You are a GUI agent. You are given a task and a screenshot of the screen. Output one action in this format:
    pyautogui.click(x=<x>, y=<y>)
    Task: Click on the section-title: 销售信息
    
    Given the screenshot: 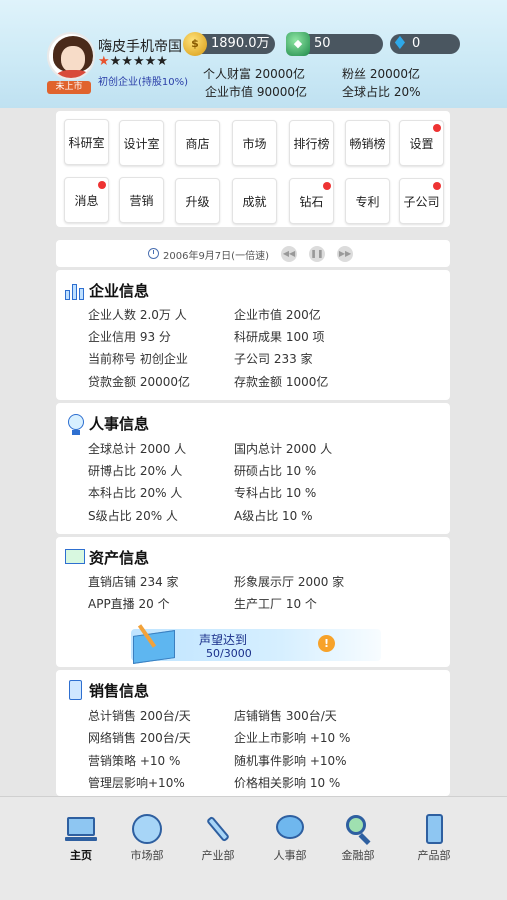 What is the action you would take?
    pyautogui.click(x=119, y=691)
    